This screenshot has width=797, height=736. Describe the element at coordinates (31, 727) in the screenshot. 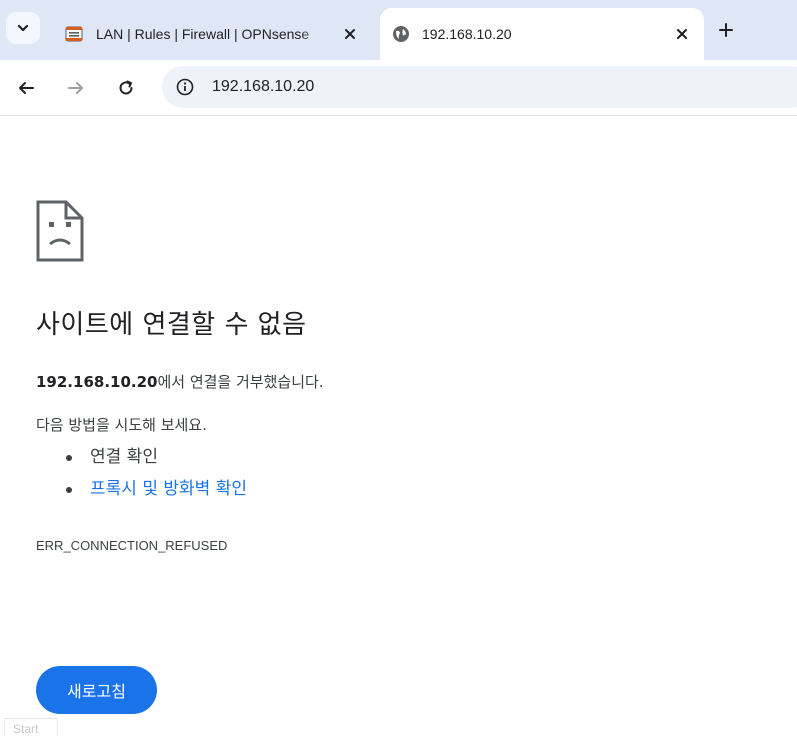

I see `start-label: Start` at that location.